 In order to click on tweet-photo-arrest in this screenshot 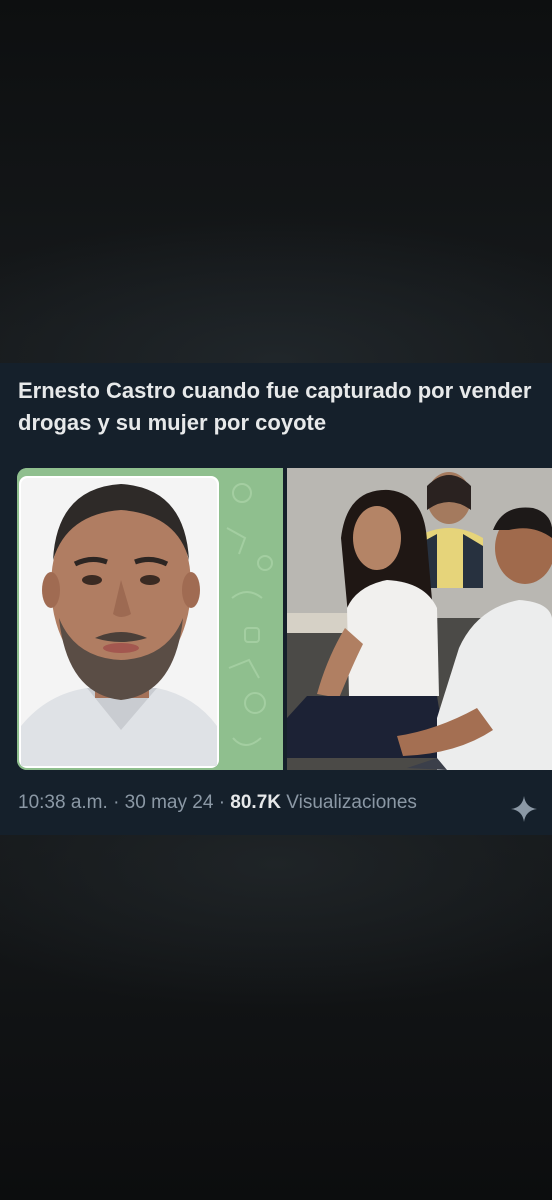, I will do `click(419, 619)`.